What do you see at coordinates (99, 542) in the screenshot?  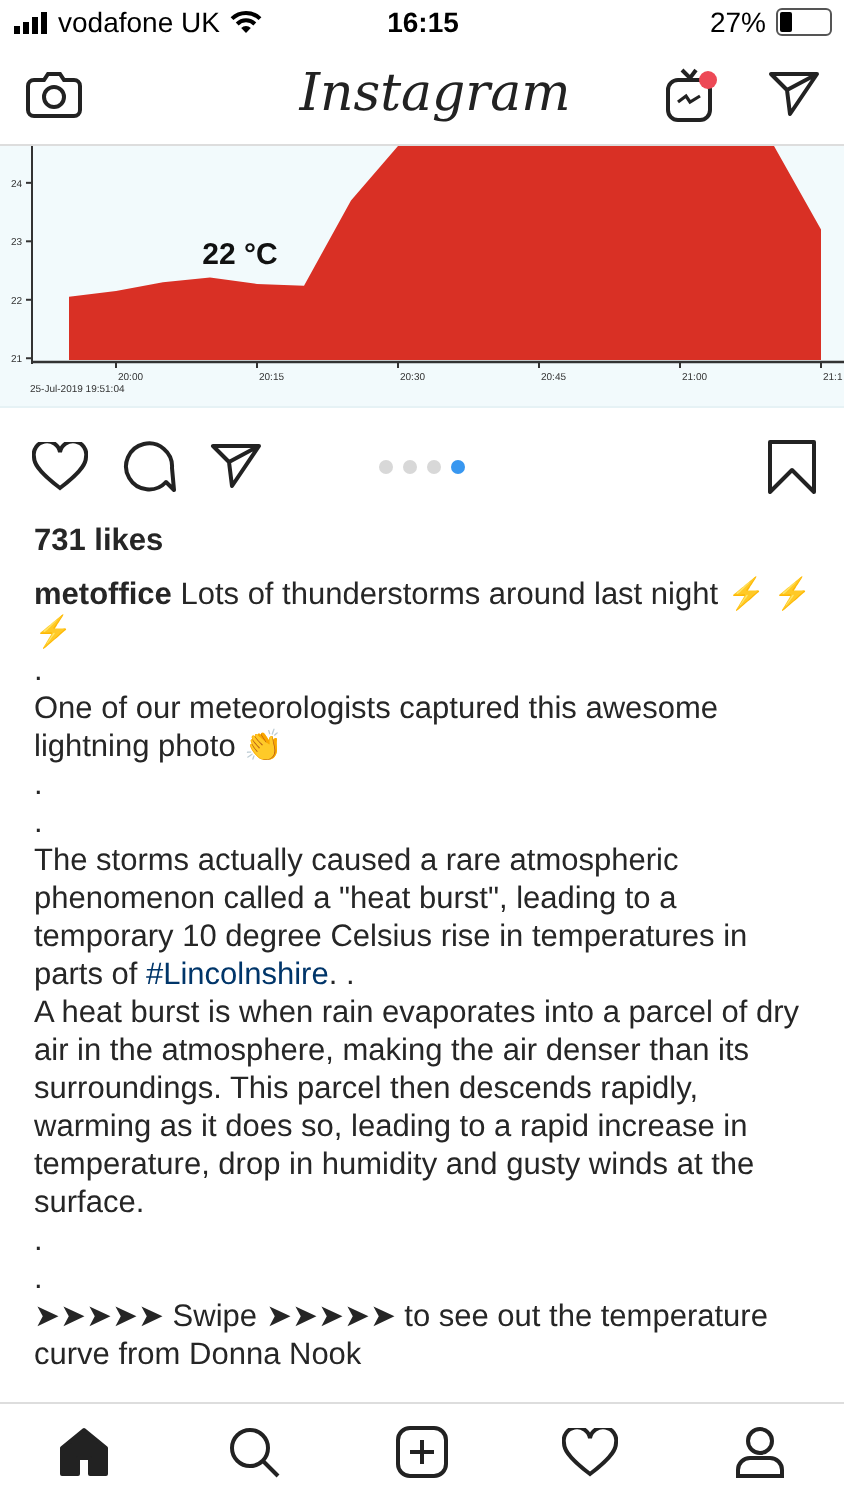 I see `likes-count: 731 likes` at bounding box center [99, 542].